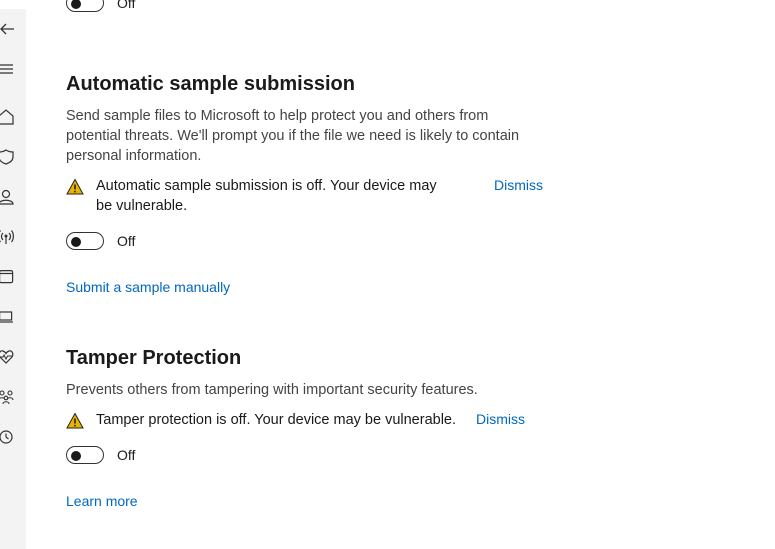  What do you see at coordinates (8, 277) in the screenshot?
I see `app-browser-icon` at bounding box center [8, 277].